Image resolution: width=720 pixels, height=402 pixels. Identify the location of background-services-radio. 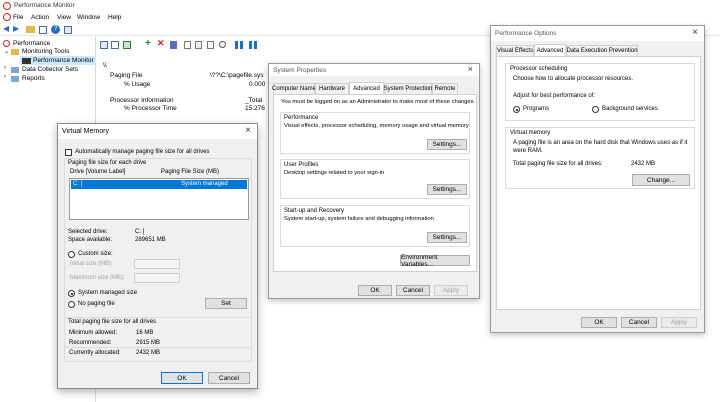
(595, 109).